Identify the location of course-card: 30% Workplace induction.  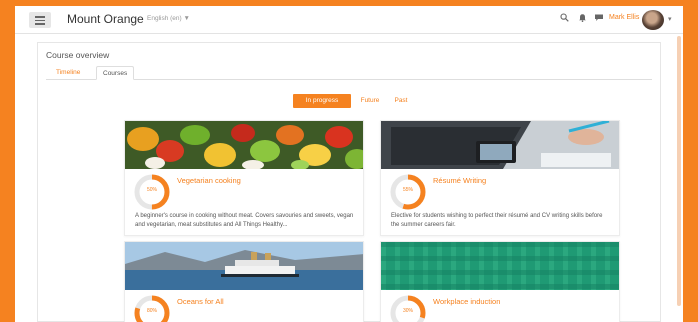
(500, 281).